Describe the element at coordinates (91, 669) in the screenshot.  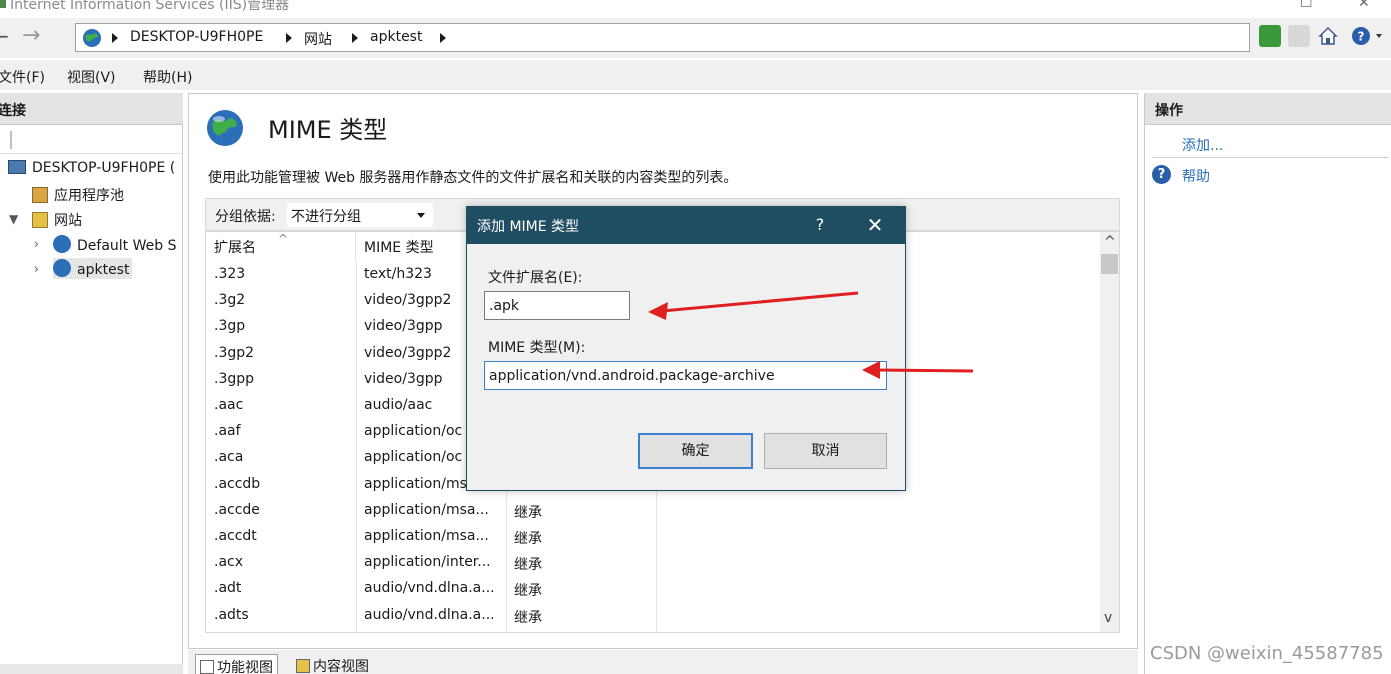
I see `connections-scrollbar` at that location.